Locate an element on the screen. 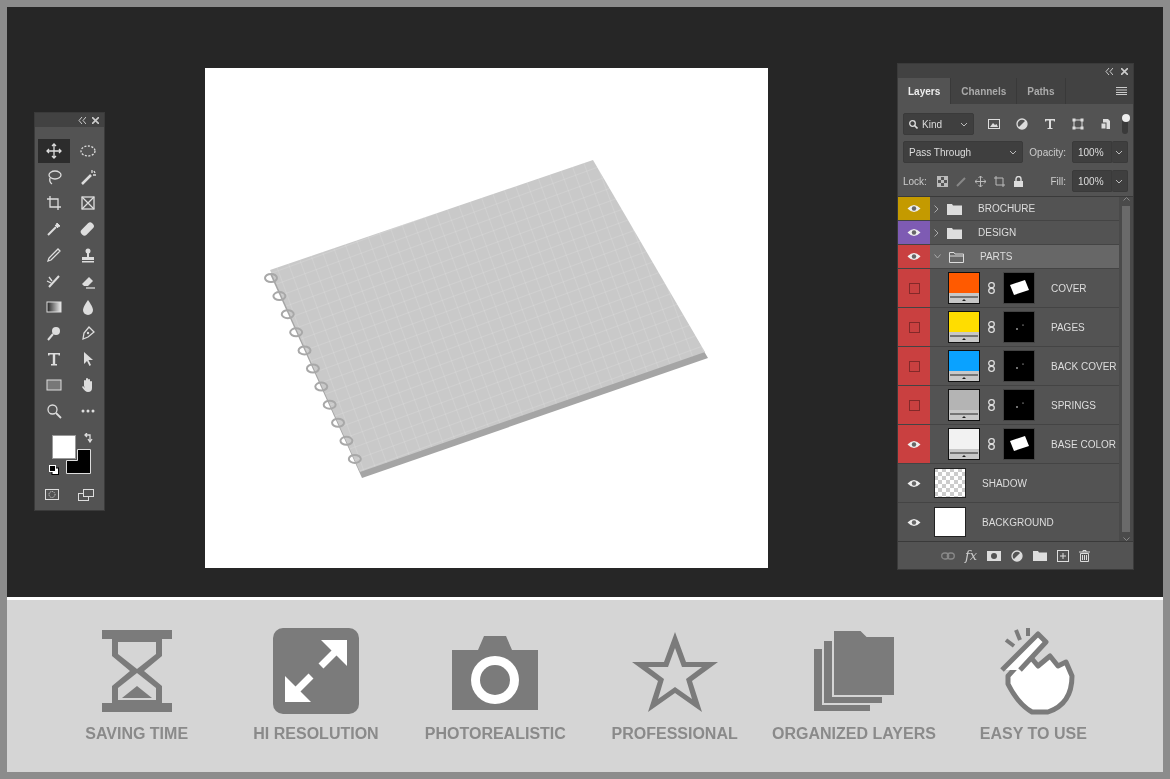  layer-row: BACK COVER is located at coordinates (1008, 366).